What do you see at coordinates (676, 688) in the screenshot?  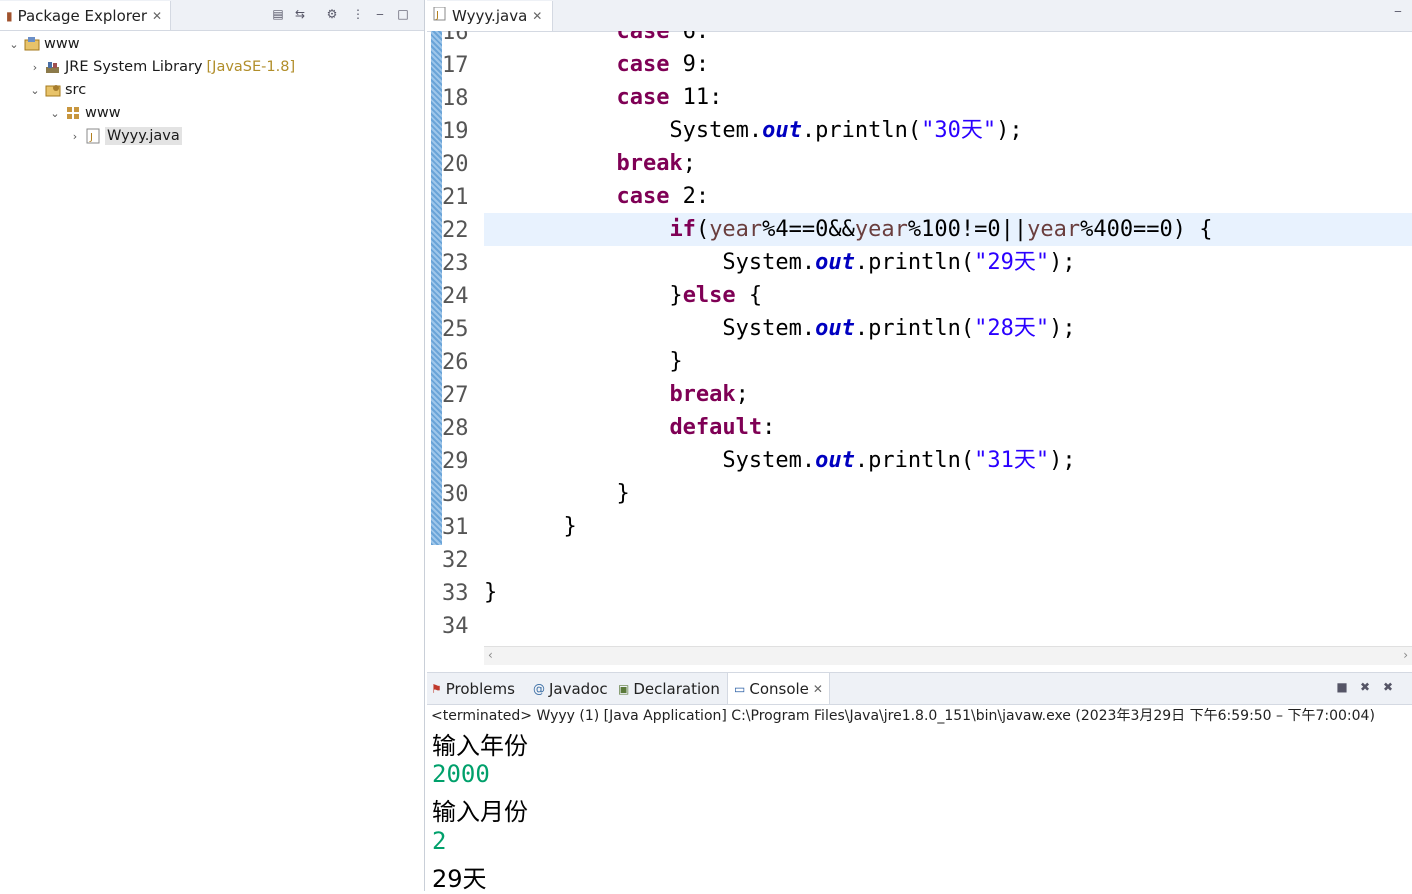 I see `tab-label: Declaration` at bounding box center [676, 688].